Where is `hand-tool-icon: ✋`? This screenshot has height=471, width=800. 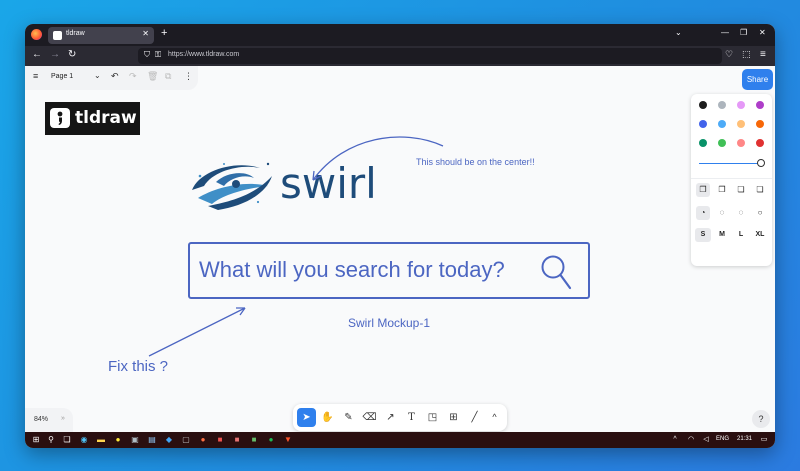 hand-tool-icon: ✋ is located at coordinates (327, 417).